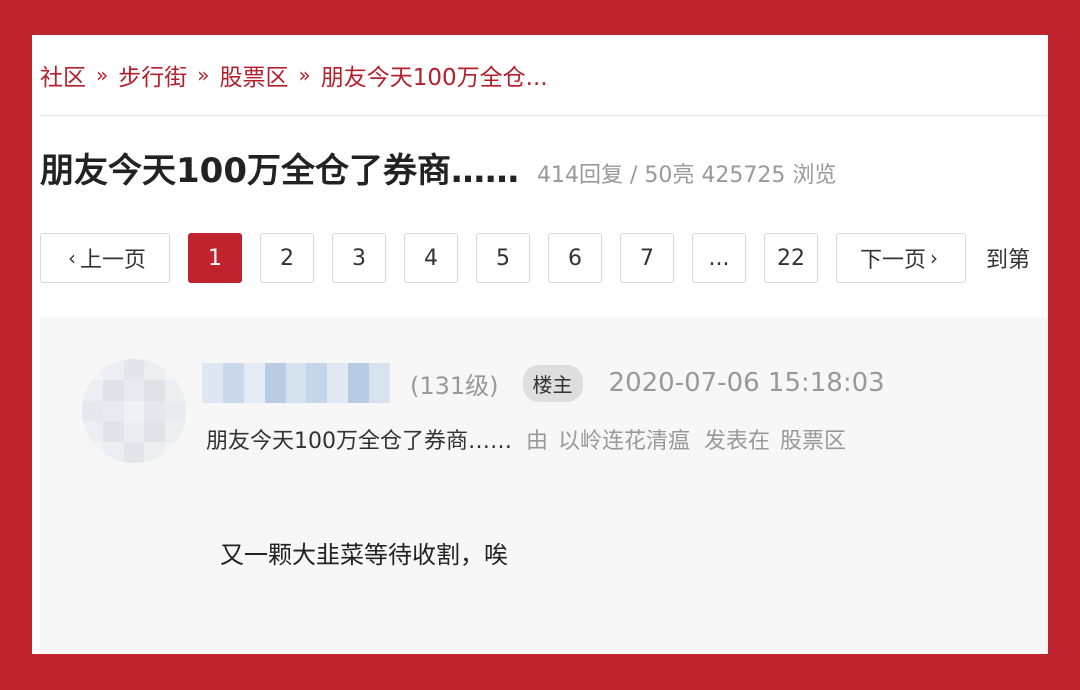 This screenshot has height=690, width=1080. Describe the element at coordinates (544, 115) in the screenshot. I see `header-divider` at that location.